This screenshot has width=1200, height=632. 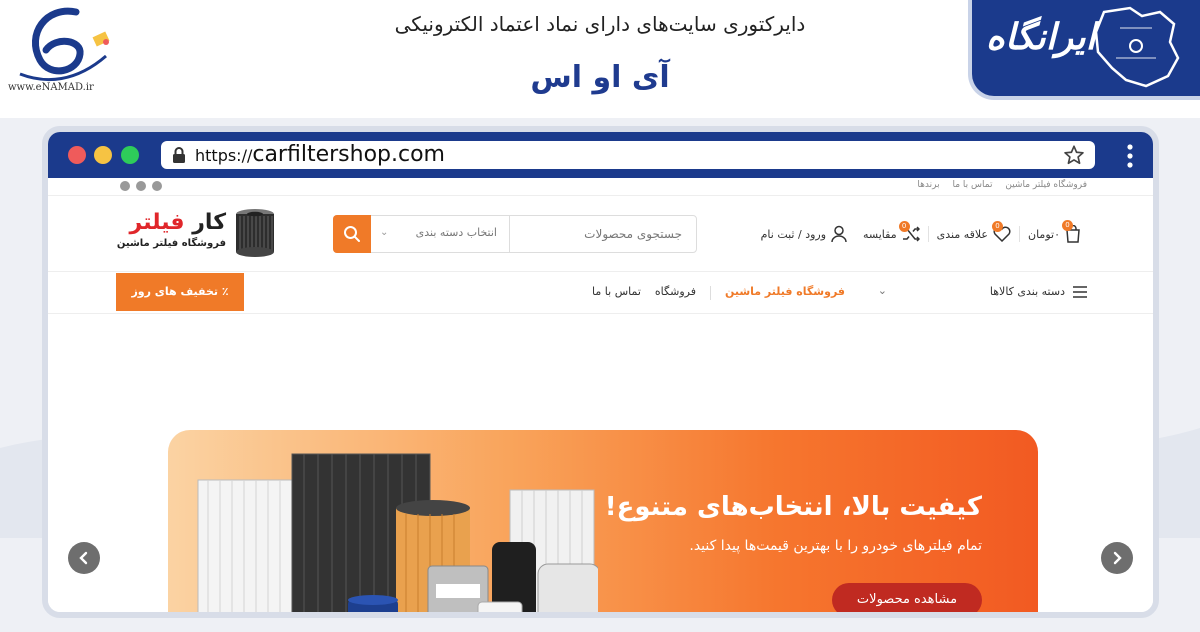 What do you see at coordinates (628, 155) in the screenshot?
I see `address-bar: https://carfiltershop.com` at bounding box center [628, 155].